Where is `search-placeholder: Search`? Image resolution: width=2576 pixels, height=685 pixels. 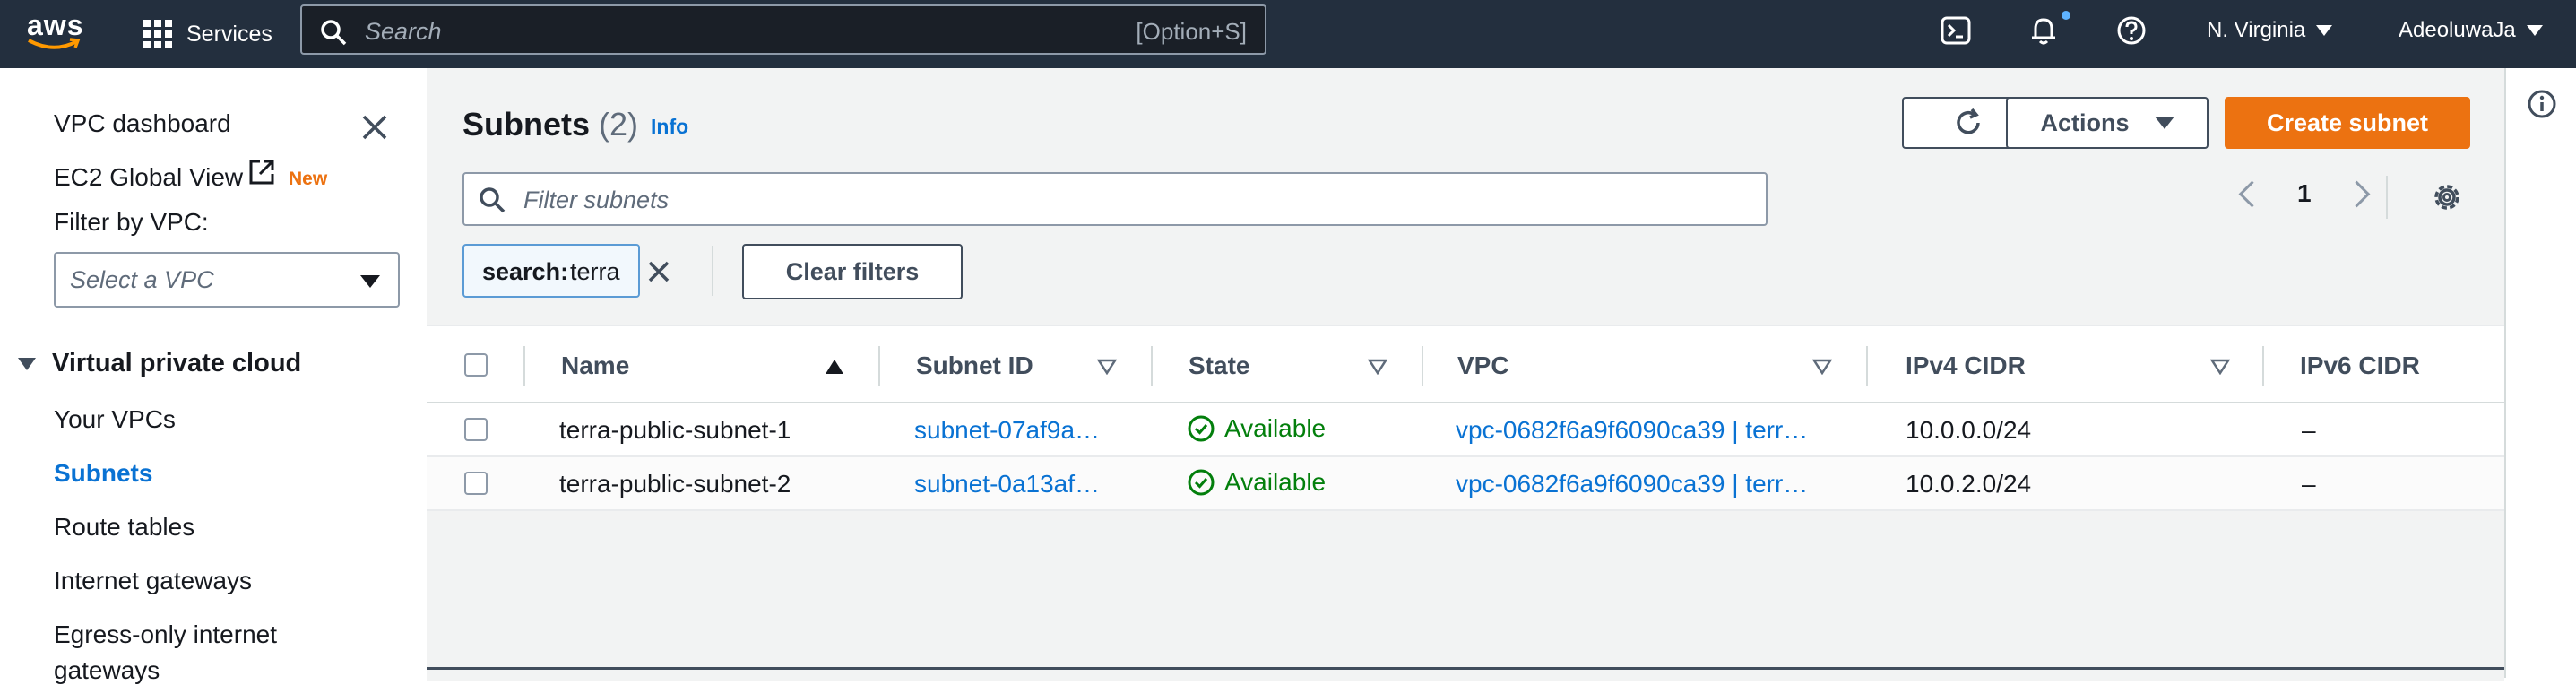
search-placeholder: Search is located at coordinates (403, 31).